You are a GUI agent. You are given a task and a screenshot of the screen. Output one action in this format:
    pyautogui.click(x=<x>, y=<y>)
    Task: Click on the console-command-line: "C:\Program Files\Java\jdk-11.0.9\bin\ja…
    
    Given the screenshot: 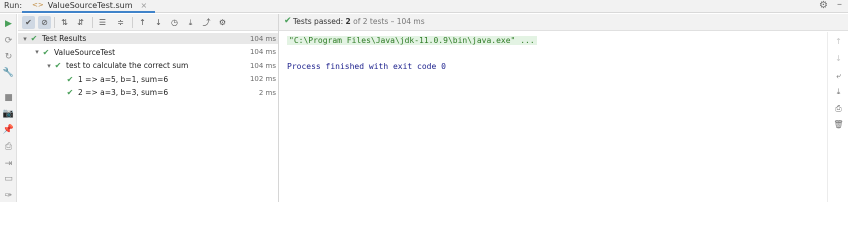 What is the action you would take?
    pyautogui.click(x=412, y=40)
    